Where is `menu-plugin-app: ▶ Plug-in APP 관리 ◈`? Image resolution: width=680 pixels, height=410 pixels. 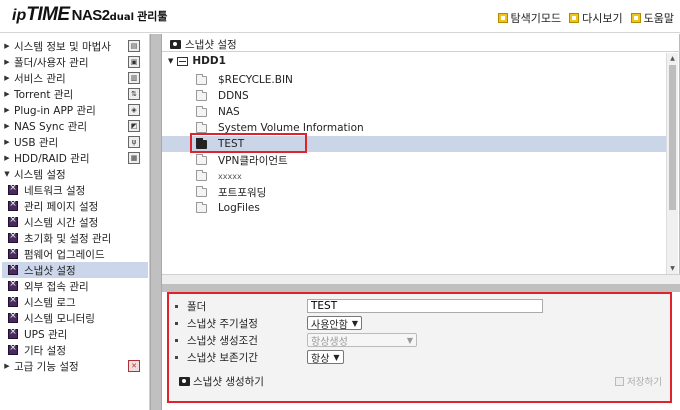 menu-plugin-app: ▶ Plug-in APP 관리 ◈ is located at coordinates (75, 110).